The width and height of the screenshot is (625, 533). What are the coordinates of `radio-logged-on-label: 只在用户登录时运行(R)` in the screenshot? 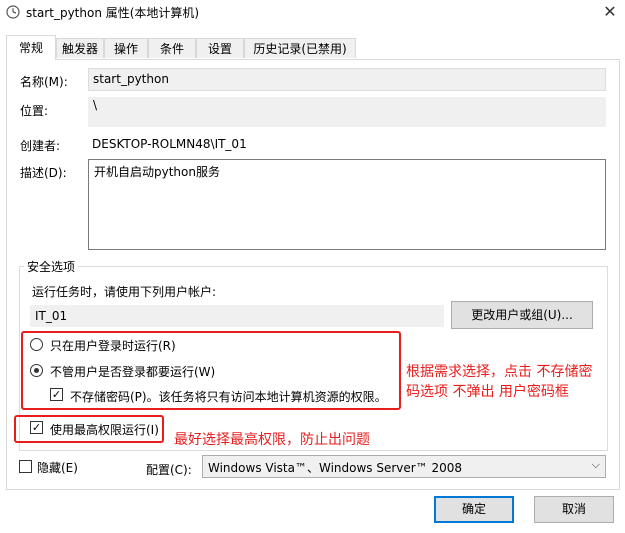 It's located at (113, 345).